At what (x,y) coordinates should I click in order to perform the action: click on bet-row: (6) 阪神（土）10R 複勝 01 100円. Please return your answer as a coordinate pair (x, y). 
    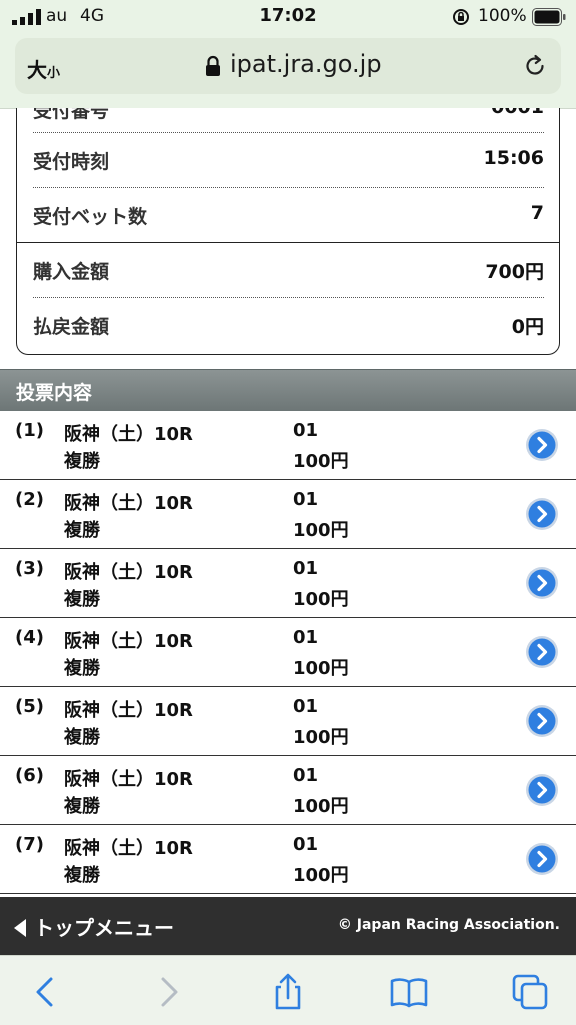
    Looking at the image, I should click on (288, 790).